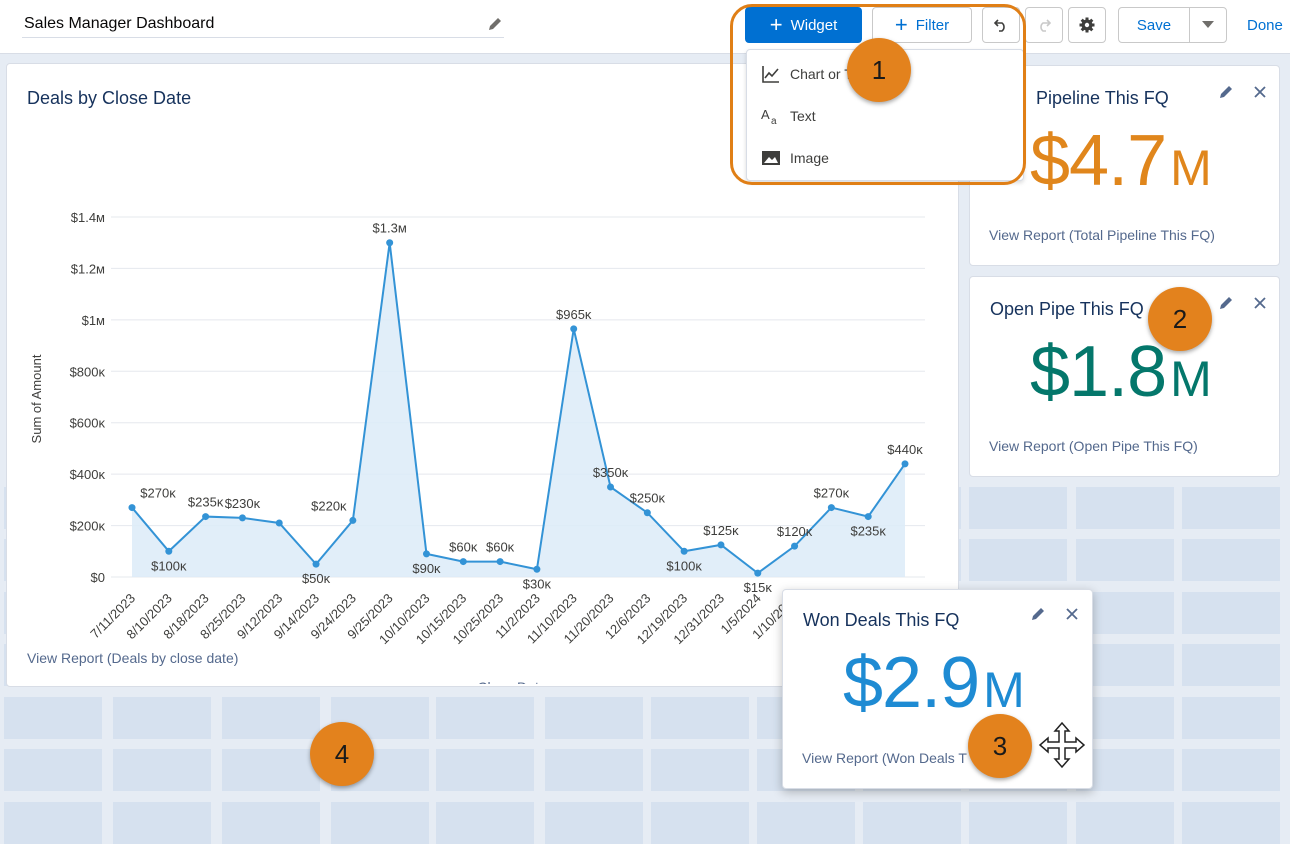 Image resolution: width=1290 pixels, height=844 pixels. Describe the element at coordinates (463, 547) in the screenshot. I see `data-label: $60ᴋ` at that location.